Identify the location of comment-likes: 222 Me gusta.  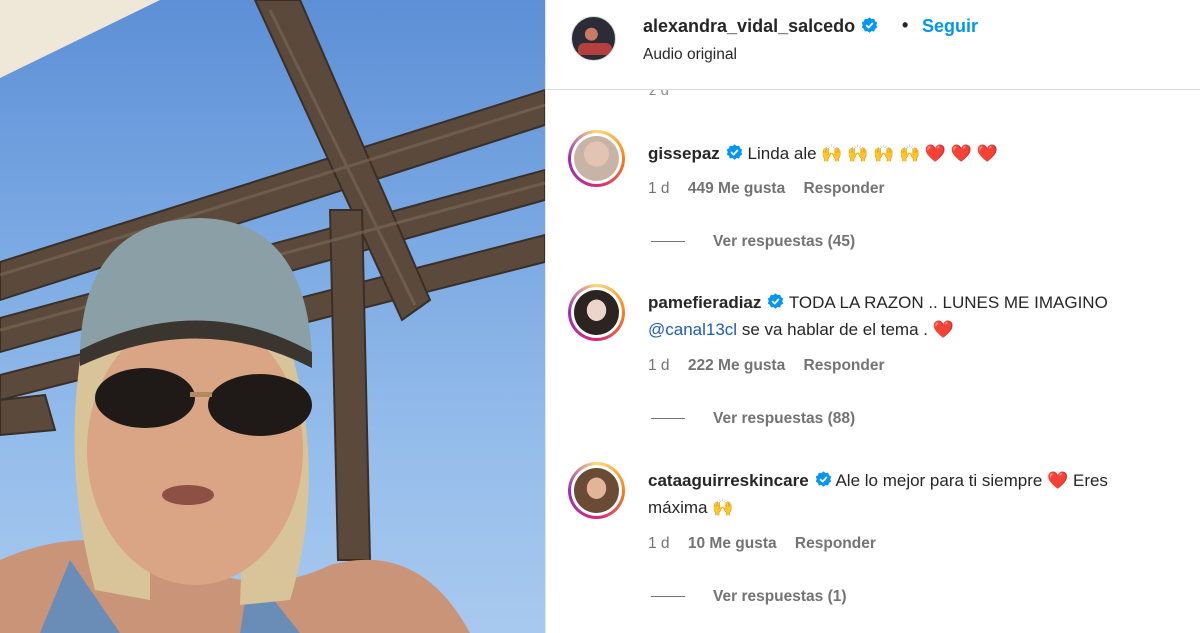
(736, 365).